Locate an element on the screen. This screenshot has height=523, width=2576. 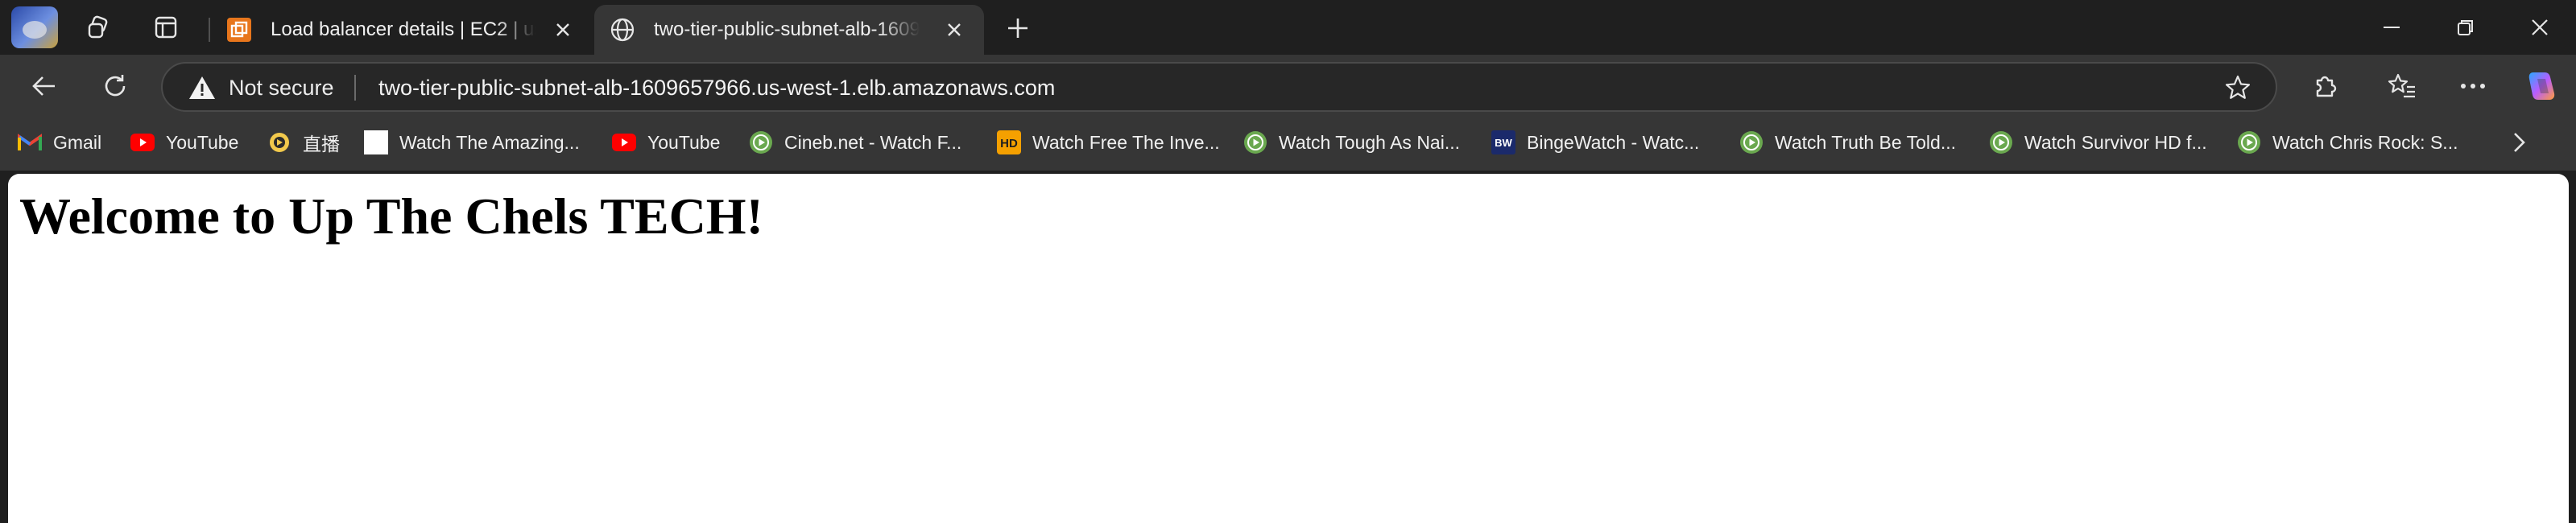
restore-button is located at coordinates (2466, 28).